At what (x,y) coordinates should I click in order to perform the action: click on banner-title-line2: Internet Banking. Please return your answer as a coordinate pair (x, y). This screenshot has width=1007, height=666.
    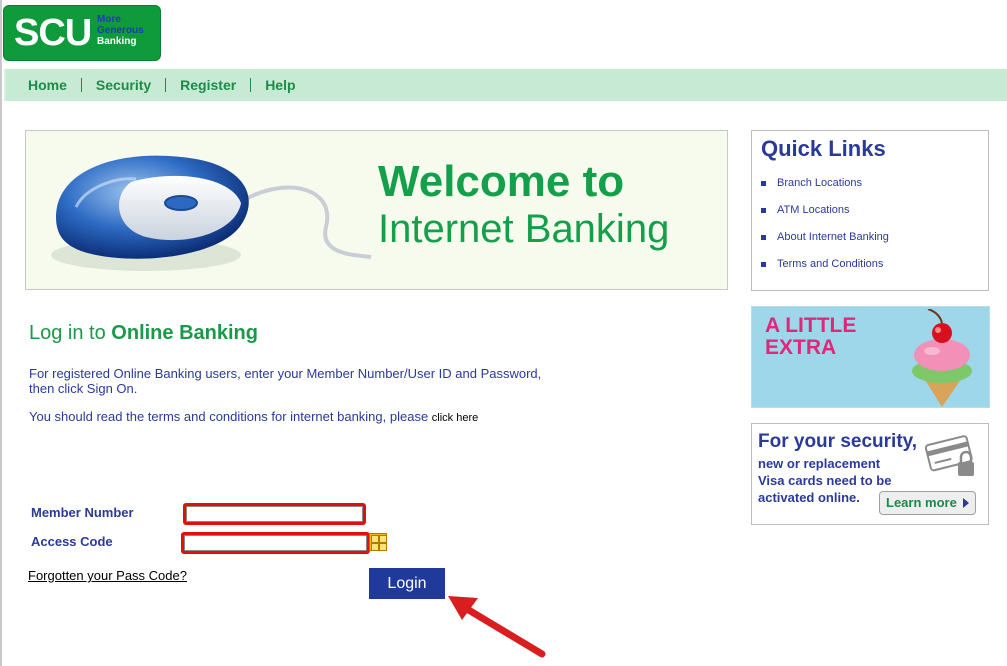
    Looking at the image, I should click on (524, 229).